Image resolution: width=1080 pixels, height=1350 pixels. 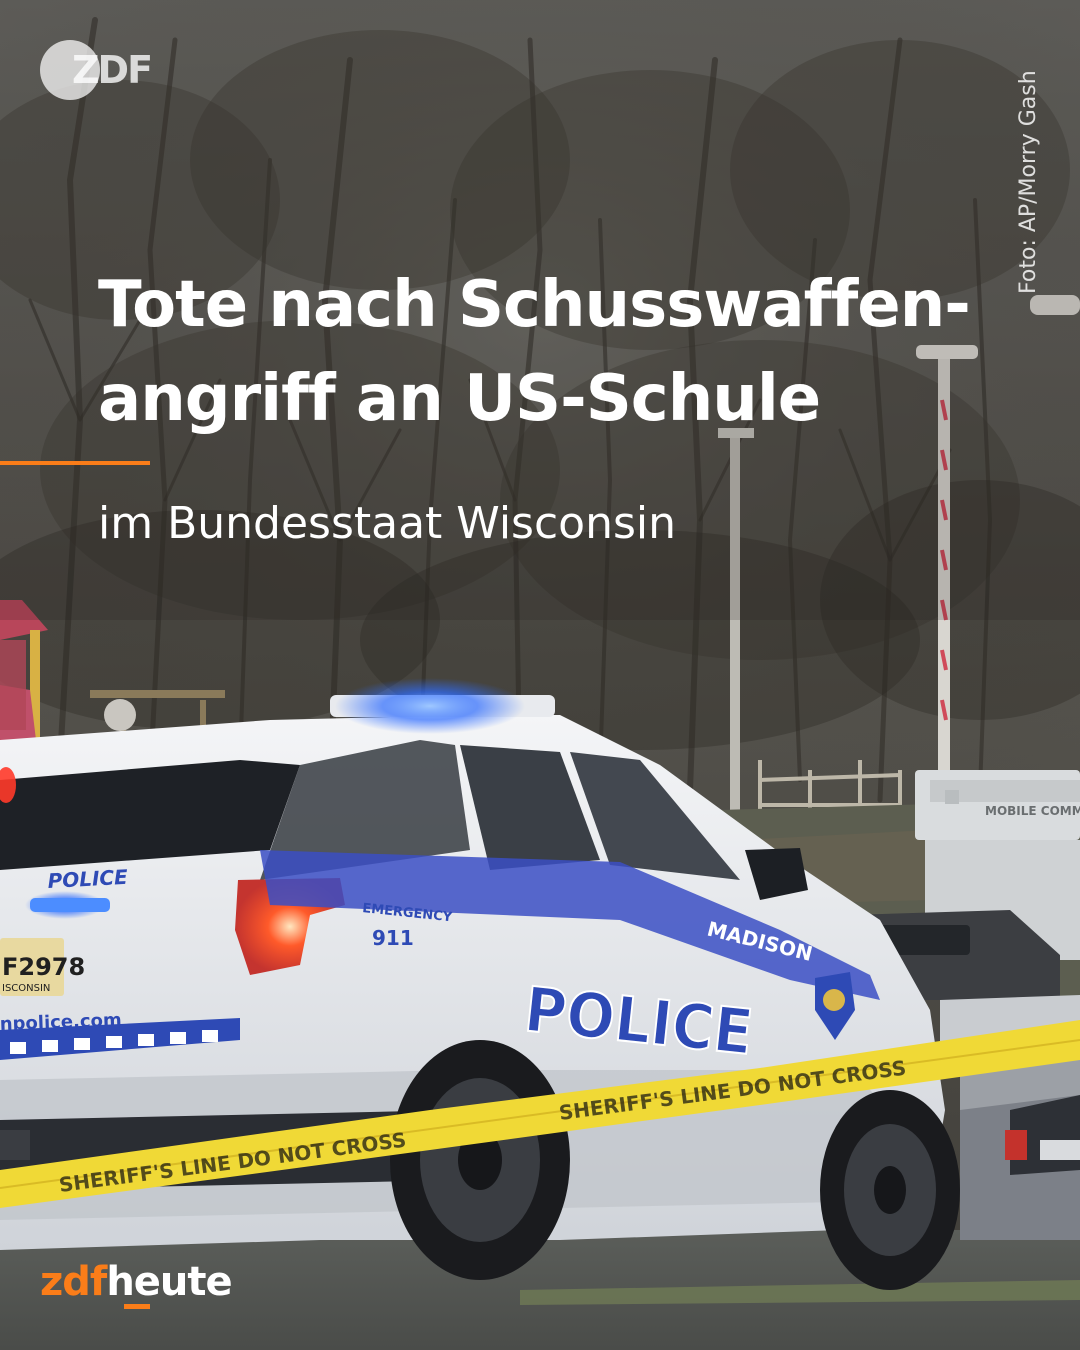 I want to click on website-label: npolice.com, so click(x=61, y=1022).